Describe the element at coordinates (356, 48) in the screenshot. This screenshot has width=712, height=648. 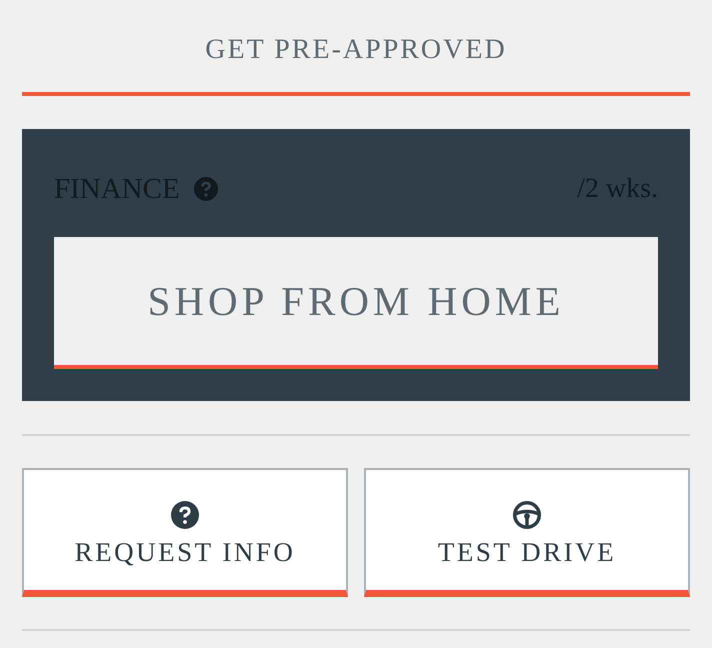
I see `get-pre-approved-link: GET PRE-APPROVED` at that location.